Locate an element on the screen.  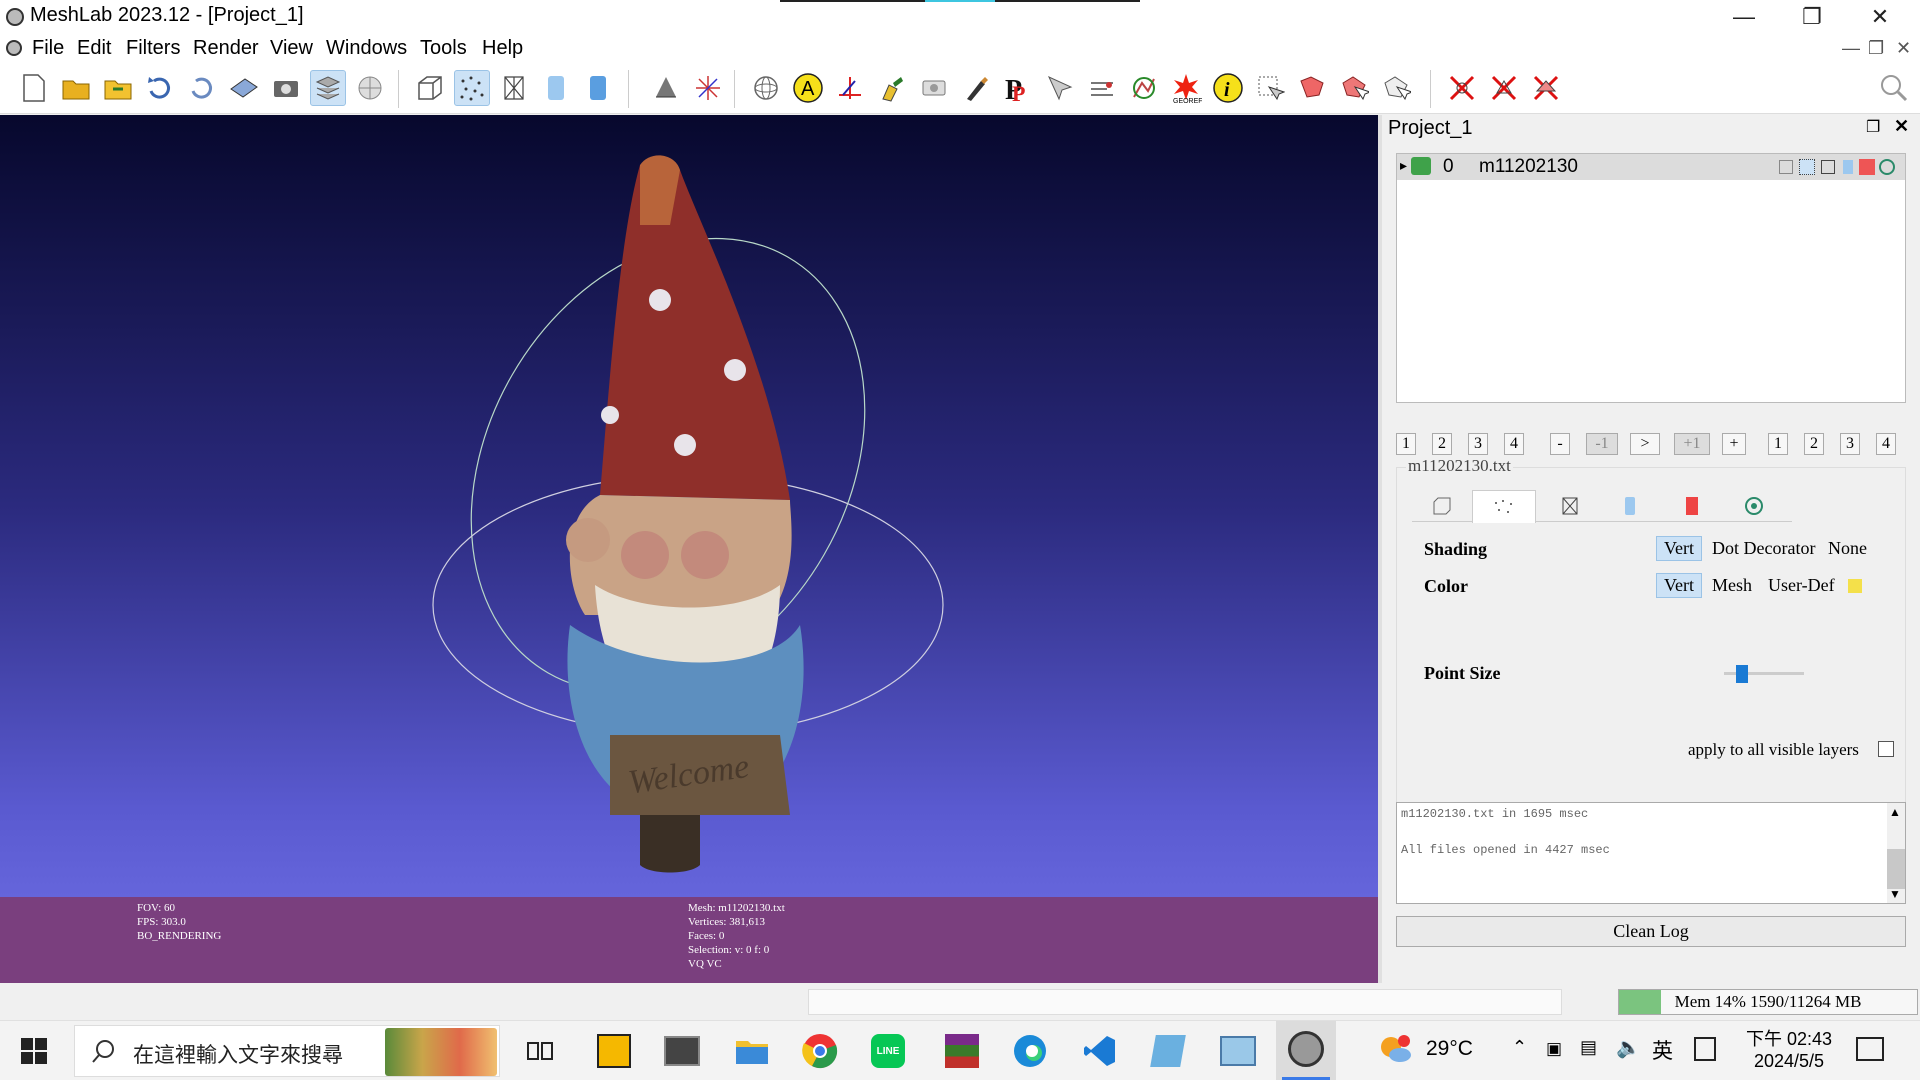
taskbar-meshlab-active is located at coordinates (1306, 1050).